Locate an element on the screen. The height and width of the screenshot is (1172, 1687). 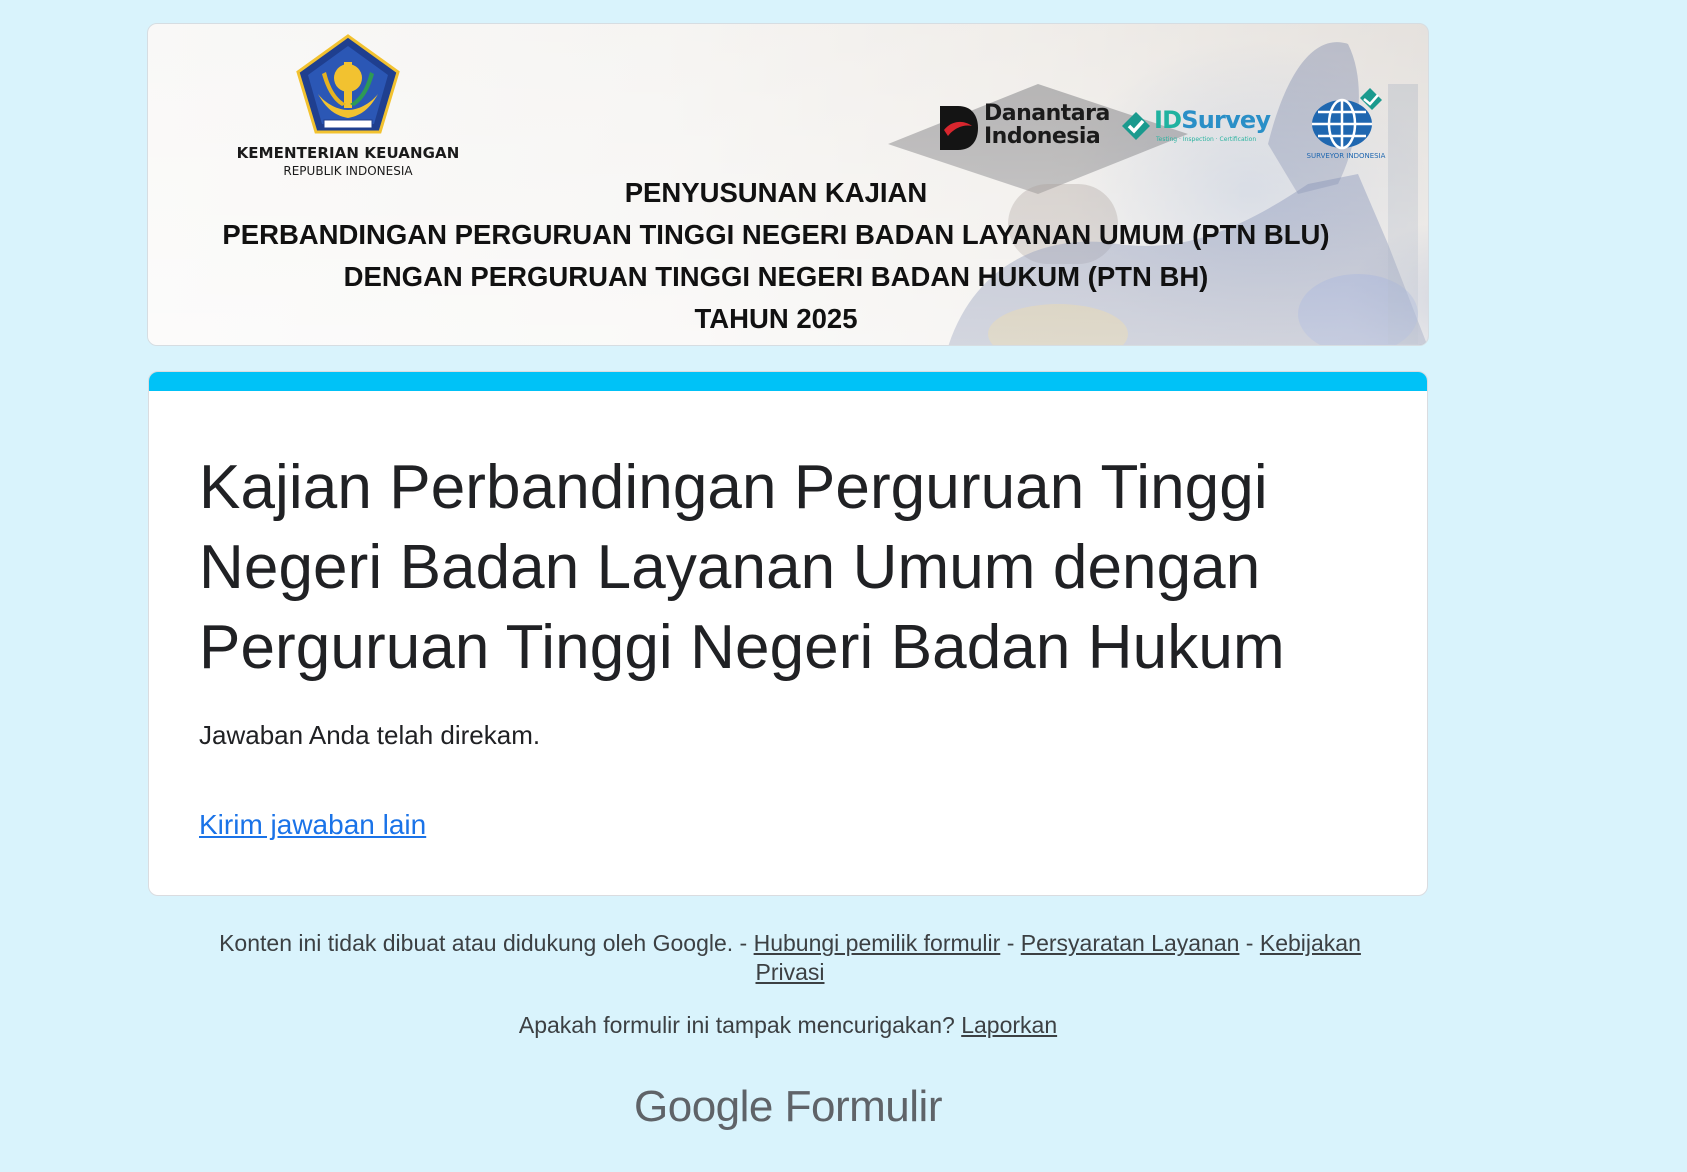
google-forms-logo: Google Formulir is located at coordinates (788, 1107).